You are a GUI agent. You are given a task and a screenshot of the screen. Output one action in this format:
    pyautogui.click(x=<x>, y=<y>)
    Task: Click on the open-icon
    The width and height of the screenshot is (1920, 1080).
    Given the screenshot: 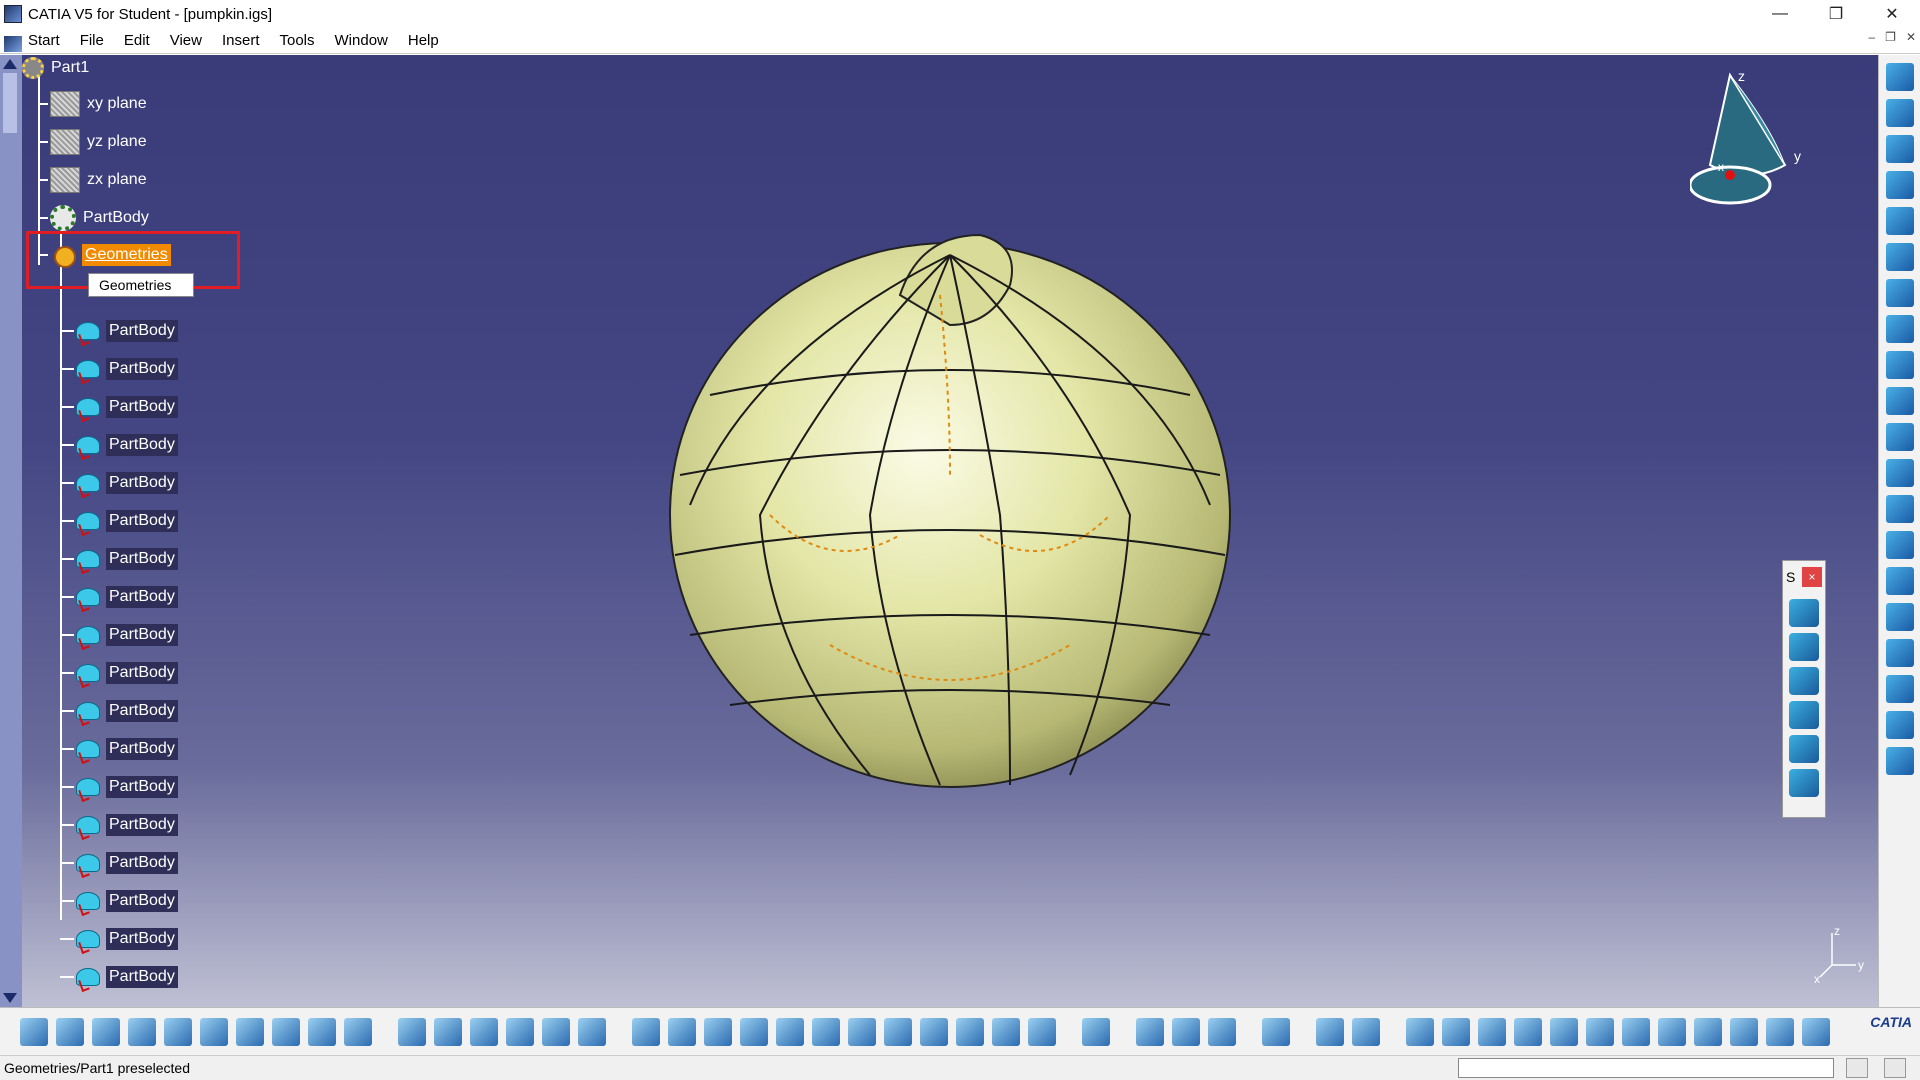 What is the action you would take?
    pyautogui.click(x=70, y=1031)
    